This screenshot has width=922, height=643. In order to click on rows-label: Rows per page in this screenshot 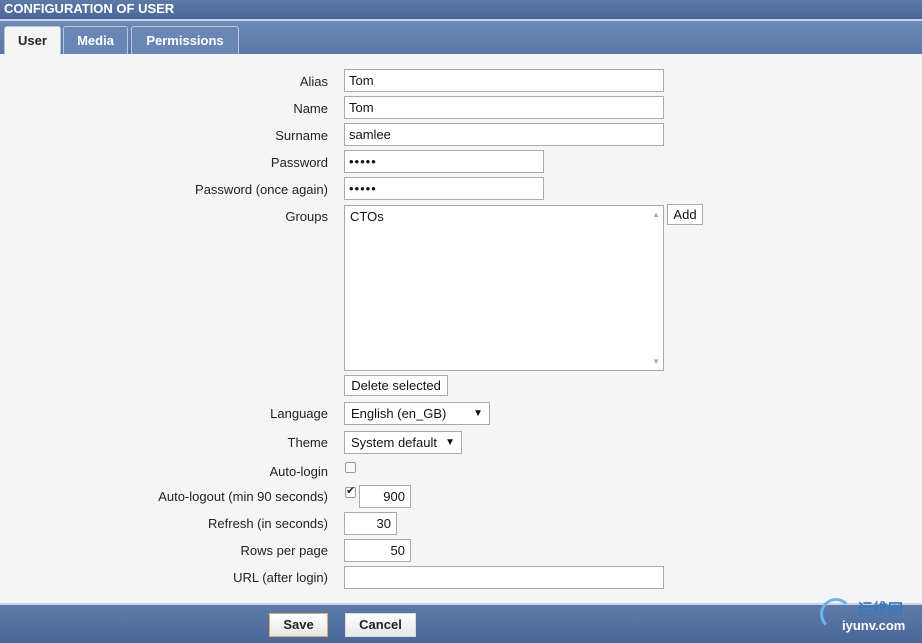, I will do `click(284, 550)`.